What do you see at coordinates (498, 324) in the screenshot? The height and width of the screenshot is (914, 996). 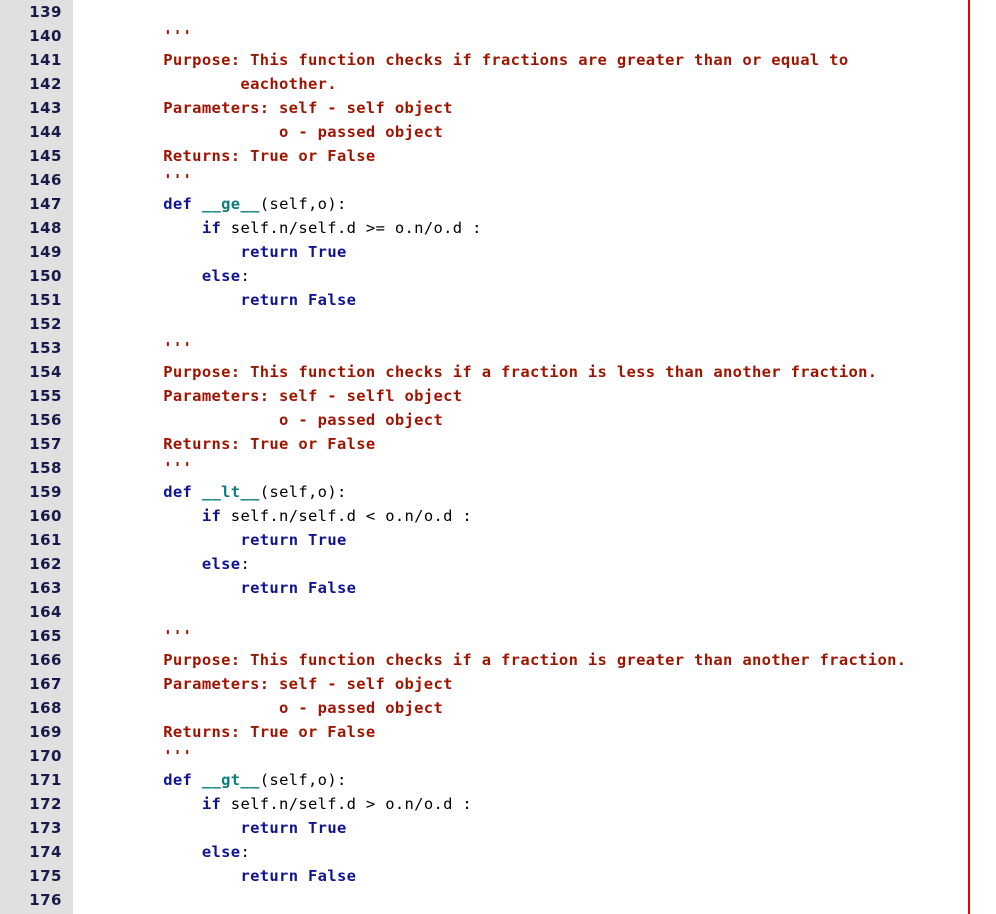 I see `code-line: 152` at bounding box center [498, 324].